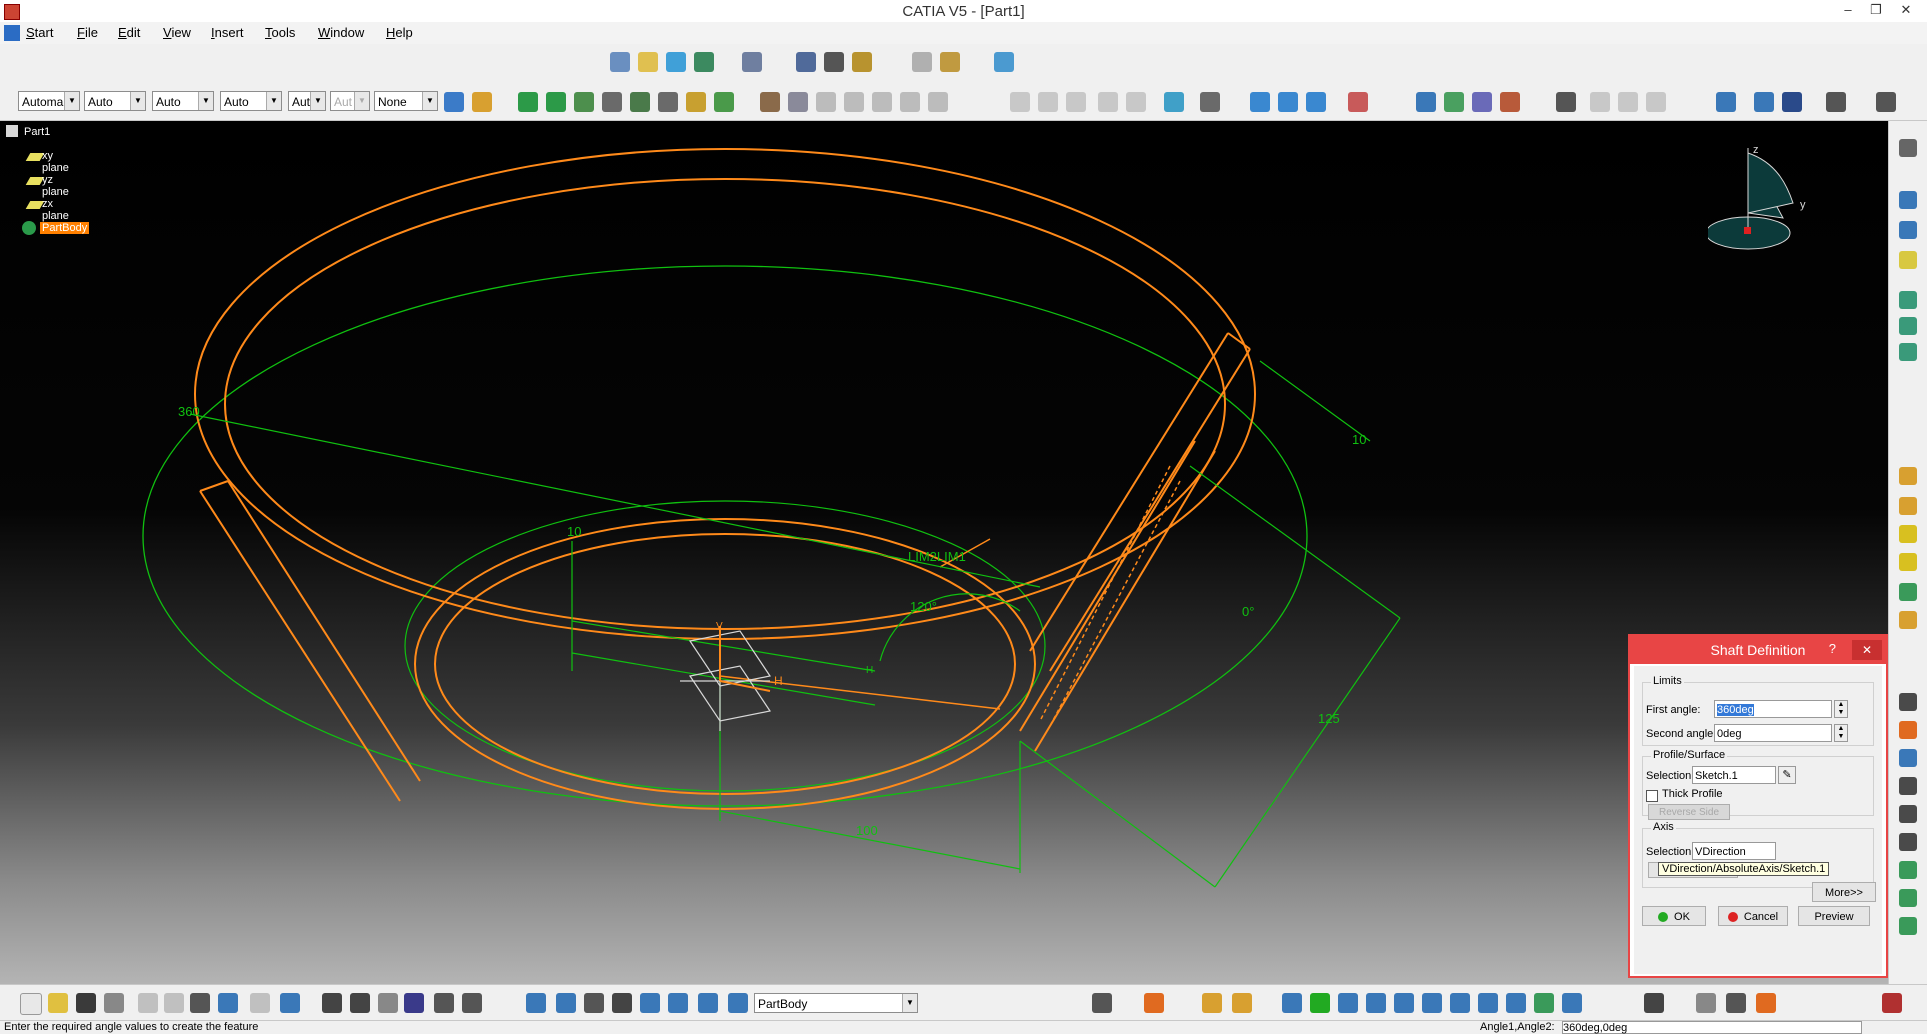 The image size is (1927, 1034). What do you see at coordinates (1292, 1003) in the screenshot?
I see `fit-all-bottom-icon` at bounding box center [1292, 1003].